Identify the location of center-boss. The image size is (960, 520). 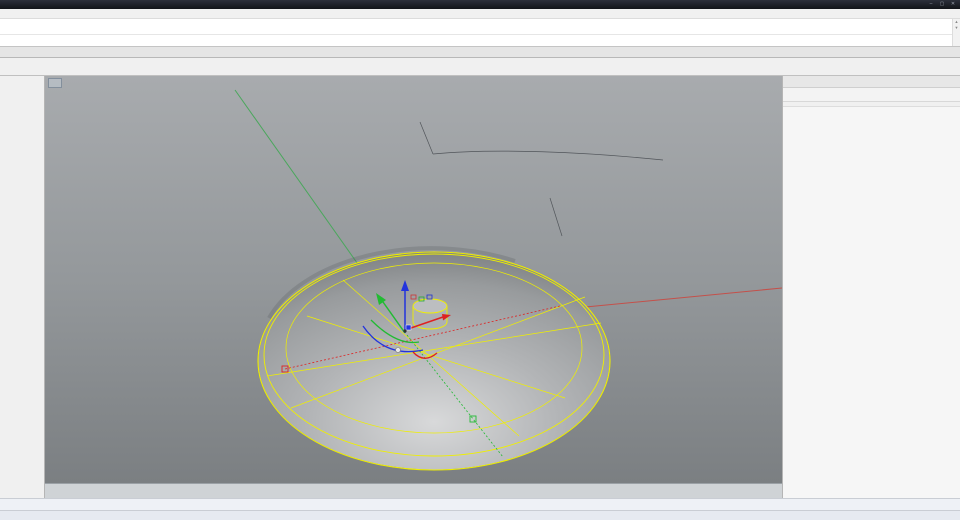
(430, 314).